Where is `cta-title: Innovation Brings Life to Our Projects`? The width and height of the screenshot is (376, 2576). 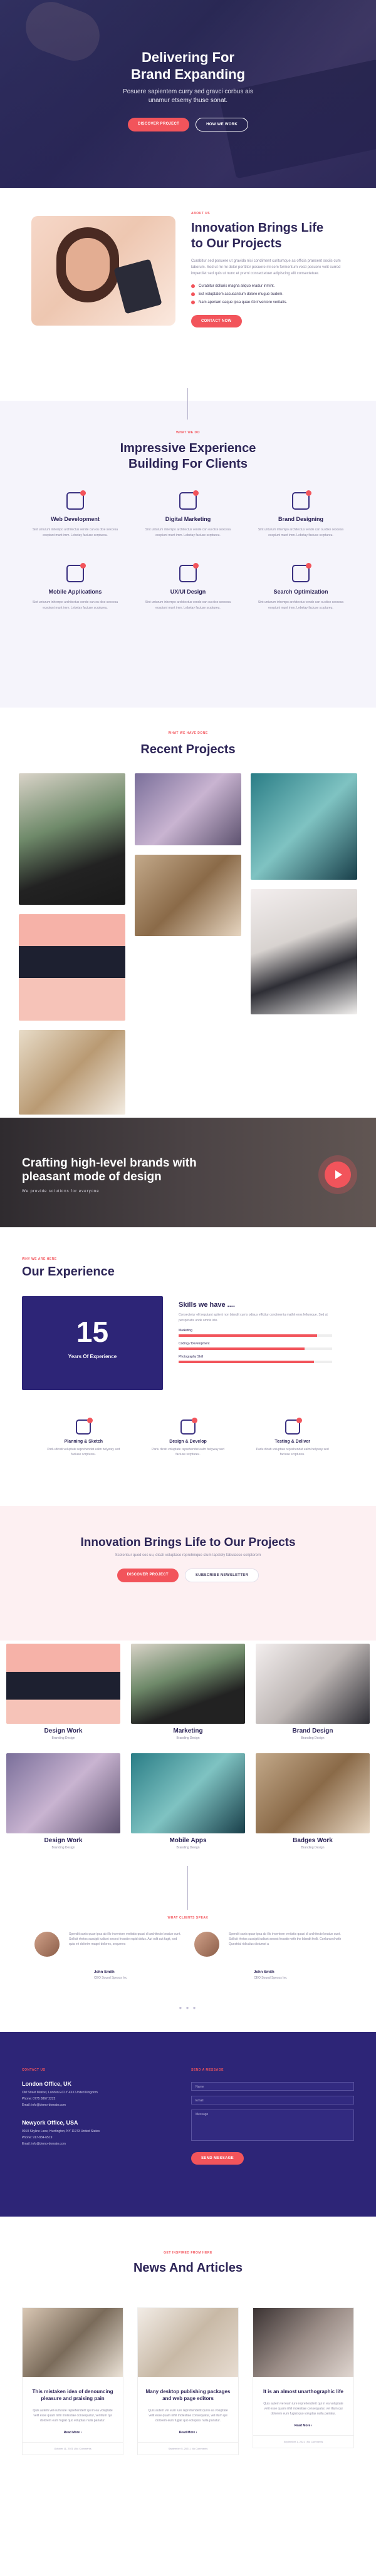
cta-title: Innovation Brings Life to Our Projects is located at coordinates (188, 1543).